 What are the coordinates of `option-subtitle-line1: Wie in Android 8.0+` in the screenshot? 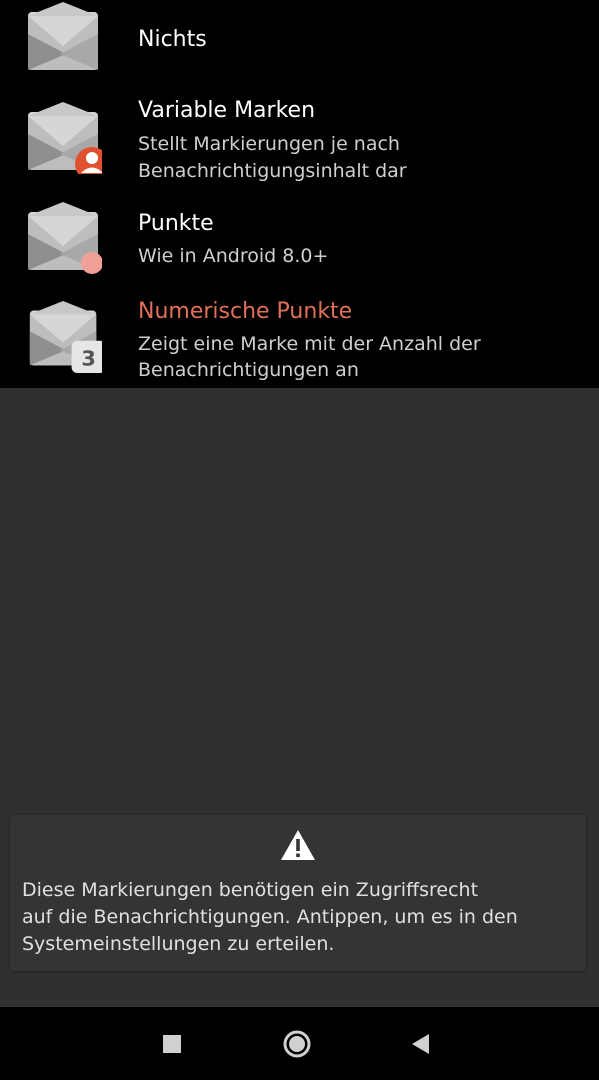 It's located at (233, 256).